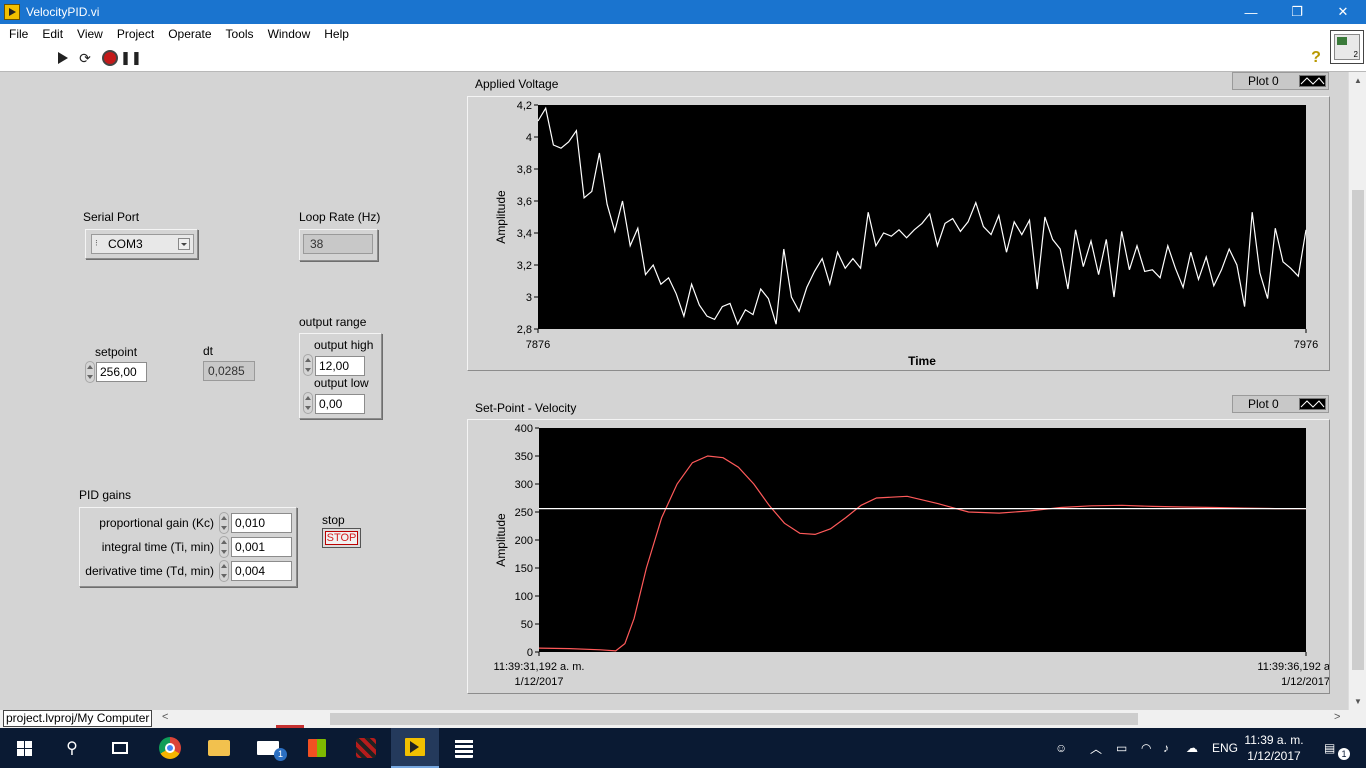 The height and width of the screenshot is (768, 1366). I want to click on serial-port-label: Serial Port, so click(111, 217).